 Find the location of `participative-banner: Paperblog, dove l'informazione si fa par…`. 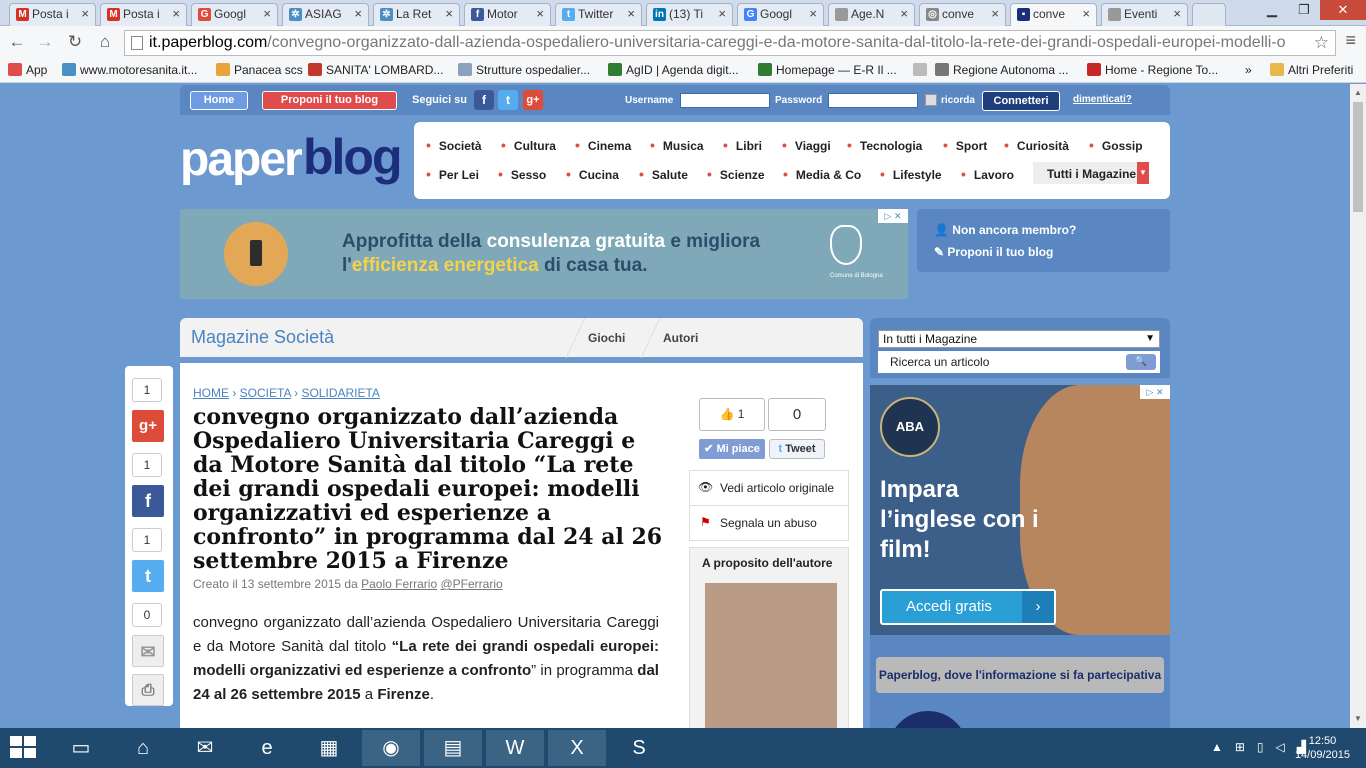

participative-banner: Paperblog, dove l'informazione si fa par… is located at coordinates (1020, 675).